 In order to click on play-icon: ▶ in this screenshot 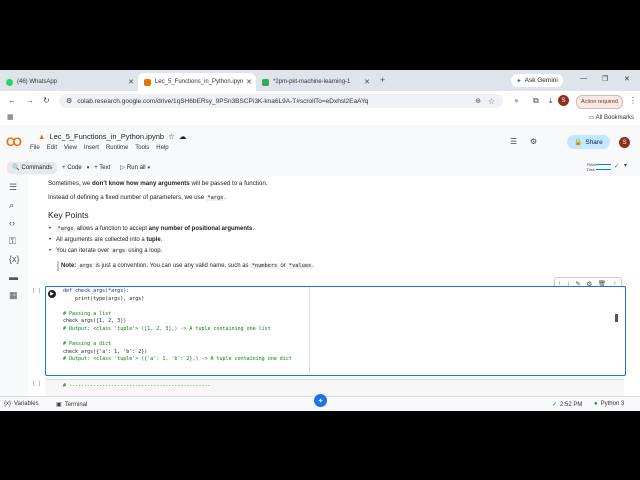, I will do `click(52, 294)`.